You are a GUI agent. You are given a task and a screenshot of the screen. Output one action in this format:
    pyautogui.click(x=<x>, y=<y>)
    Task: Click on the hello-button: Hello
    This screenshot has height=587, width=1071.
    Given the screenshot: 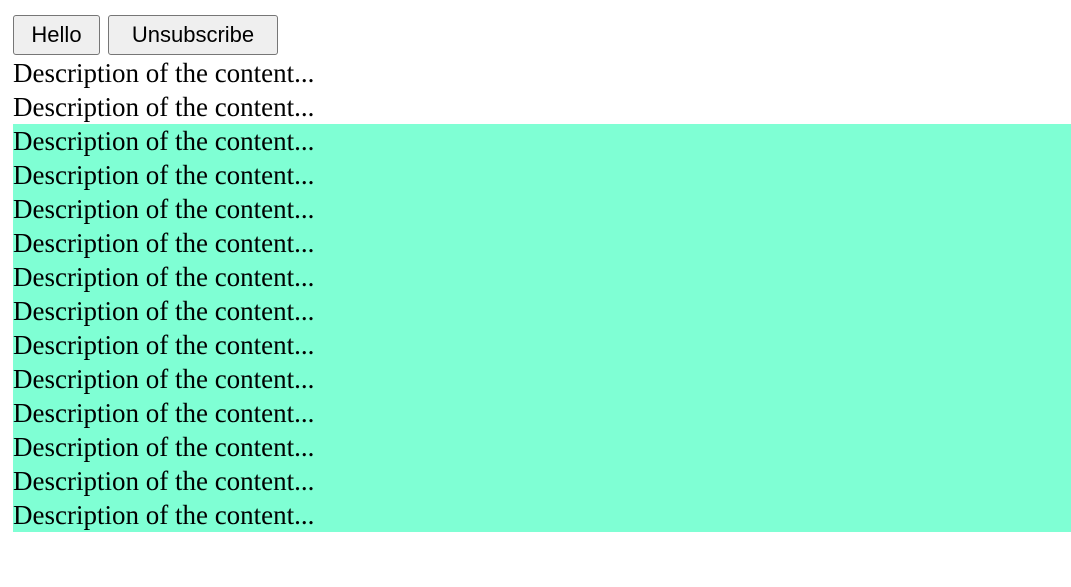 What is the action you would take?
    pyautogui.click(x=56, y=35)
    